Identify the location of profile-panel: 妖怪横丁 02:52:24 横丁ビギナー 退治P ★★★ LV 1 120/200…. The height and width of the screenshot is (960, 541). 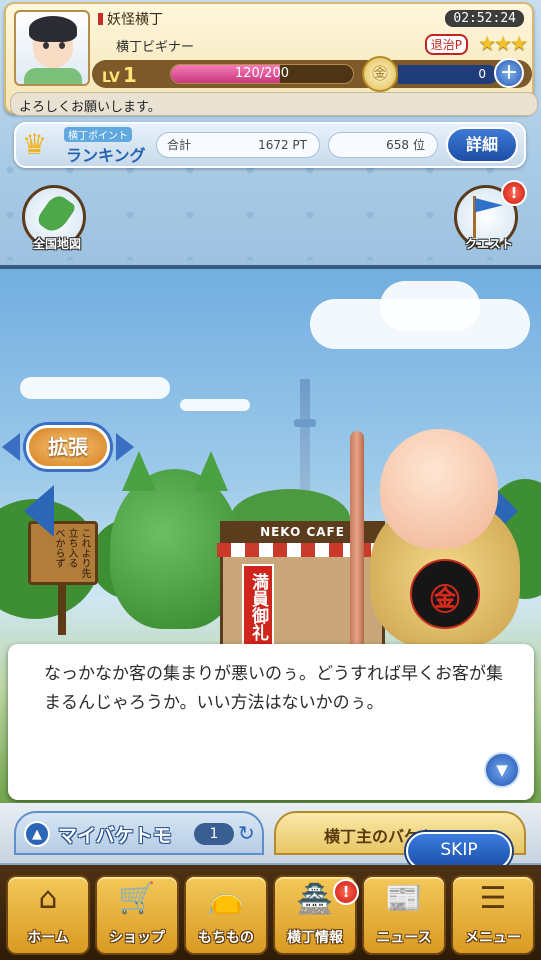
(271, 59).